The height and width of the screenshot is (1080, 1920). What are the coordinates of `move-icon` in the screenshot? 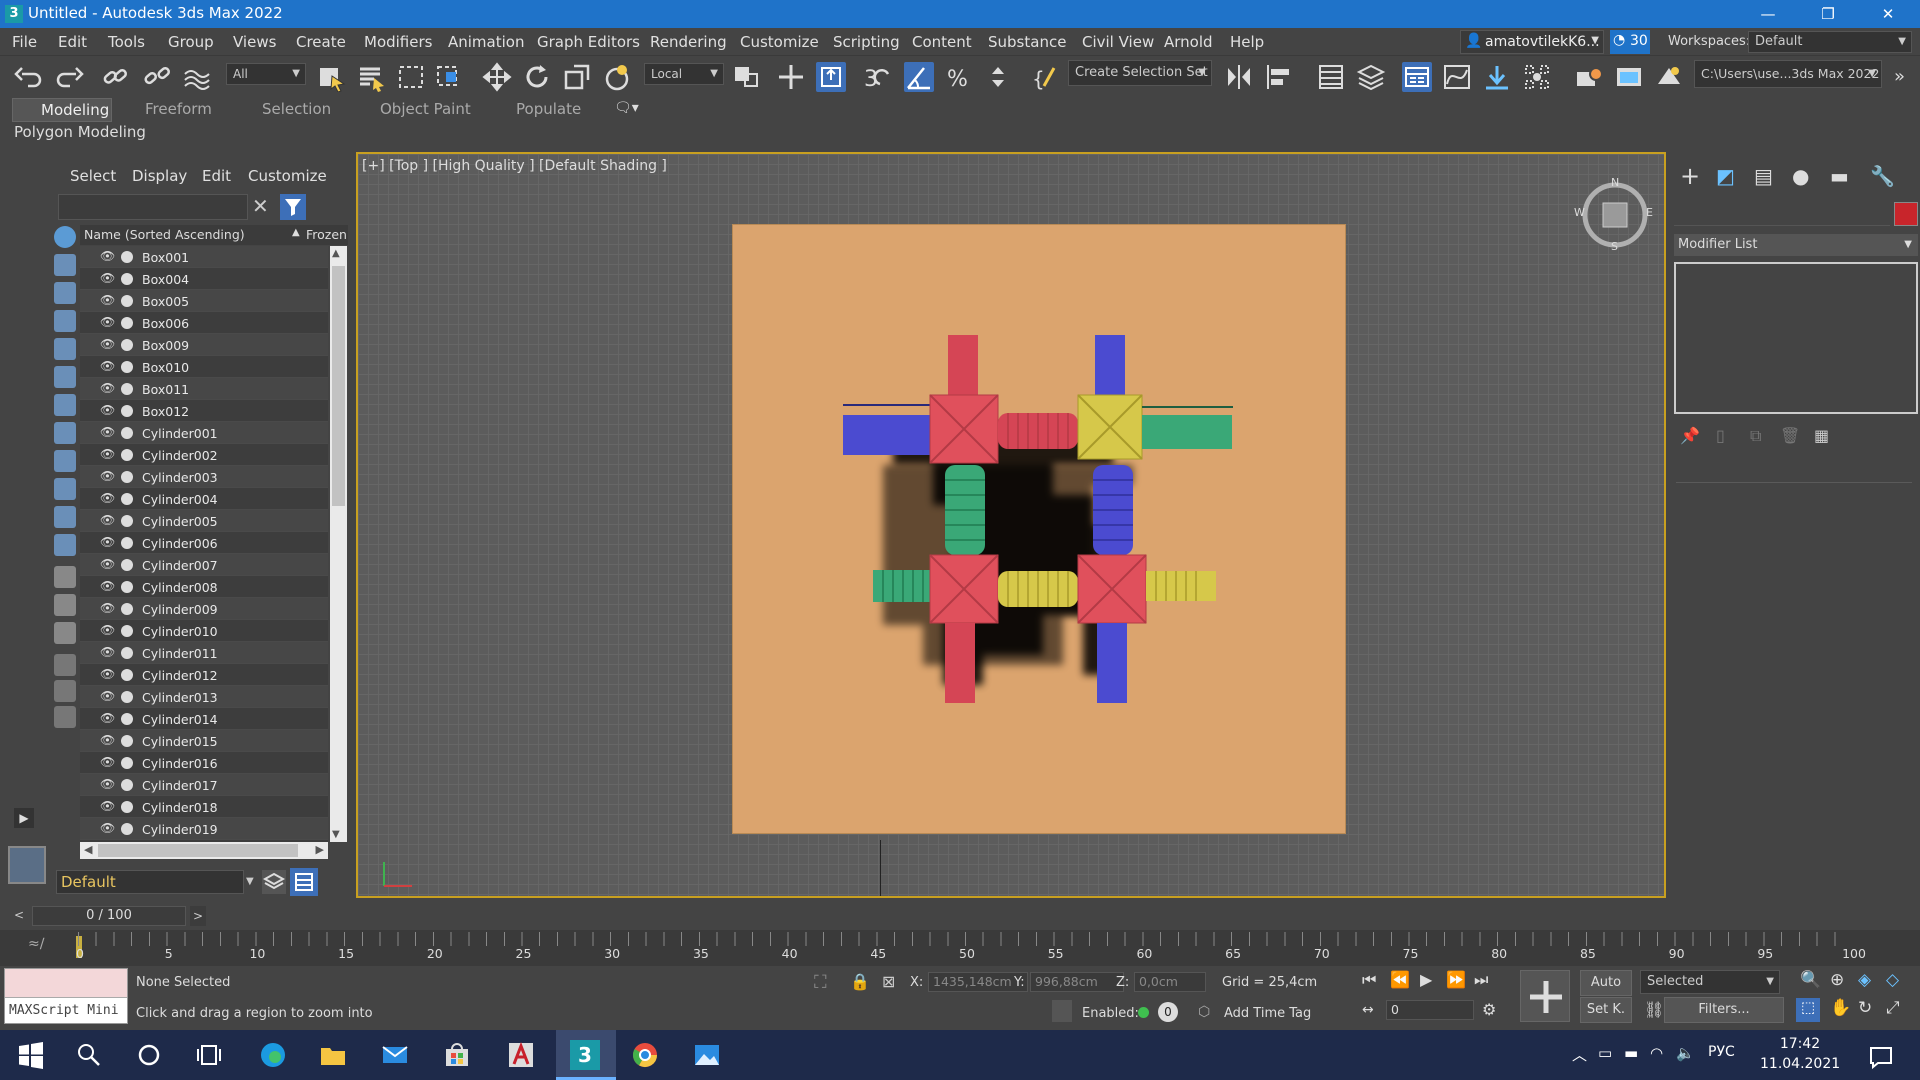 It's located at (497, 77).